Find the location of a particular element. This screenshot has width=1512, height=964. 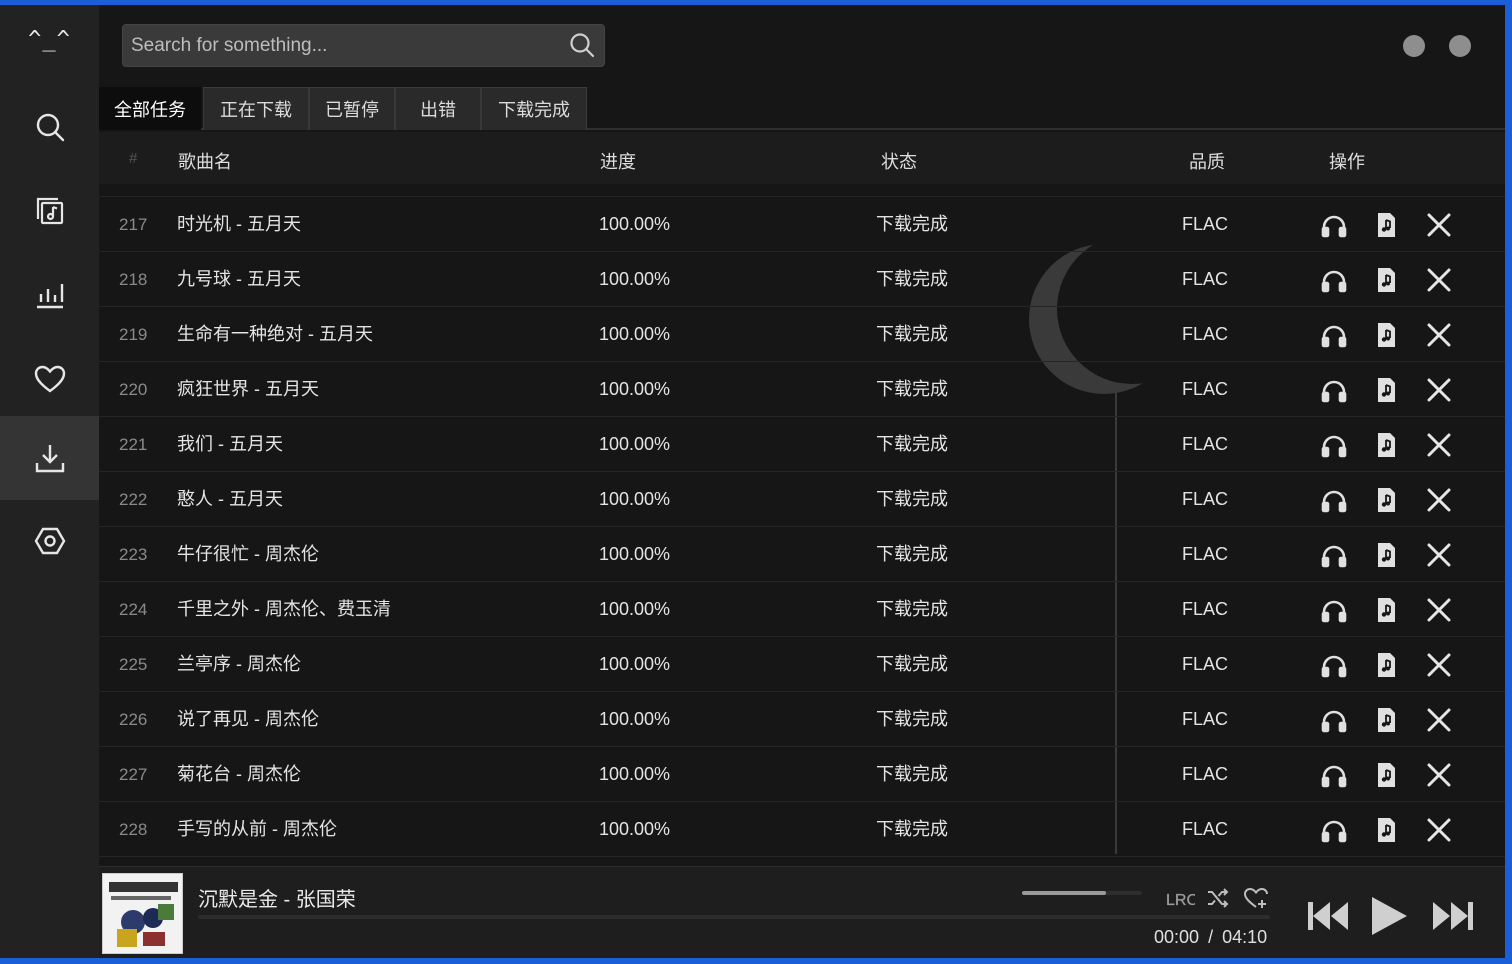

song-name: 生命有一种绝对 - 五月天 is located at coordinates (275, 334).